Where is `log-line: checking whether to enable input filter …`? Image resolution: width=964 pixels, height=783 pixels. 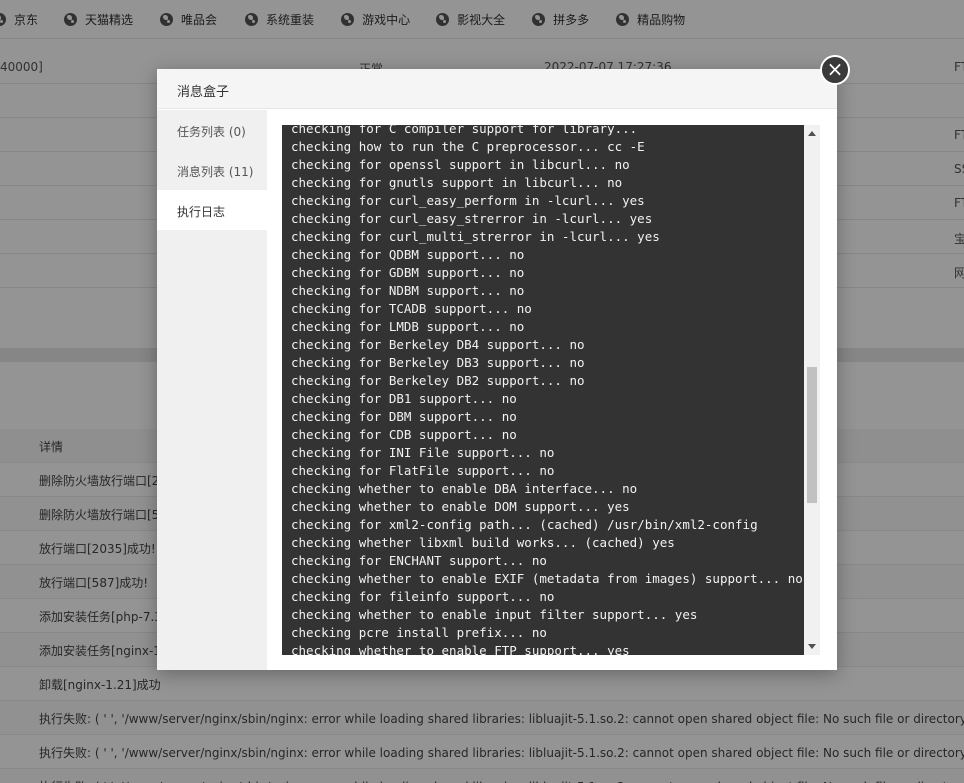
log-line: checking whether to enable input filter … is located at coordinates (494, 614).